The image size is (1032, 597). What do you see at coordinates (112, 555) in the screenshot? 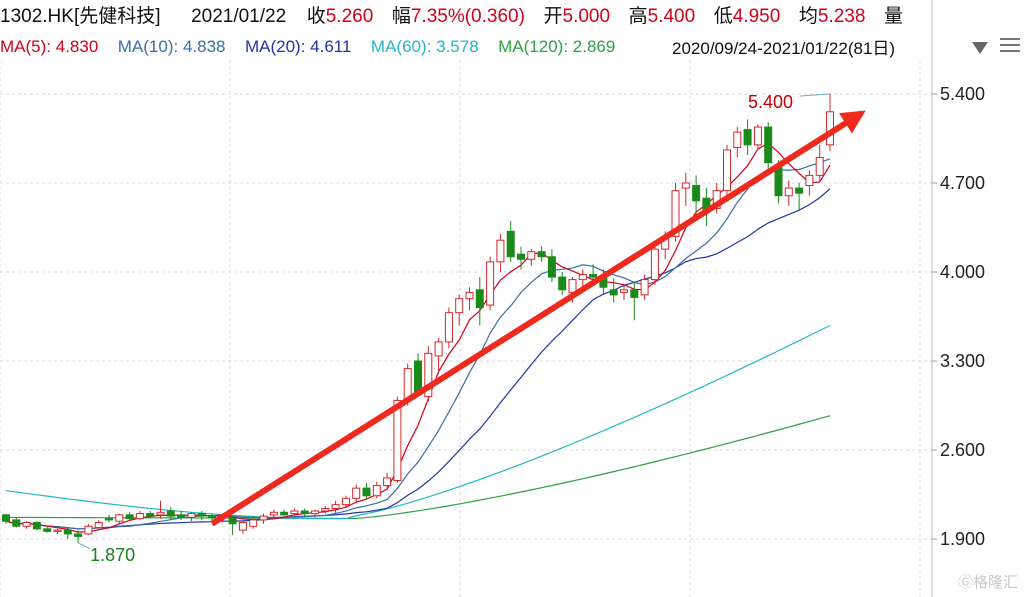
I see `min-price-label: 1.870` at bounding box center [112, 555].